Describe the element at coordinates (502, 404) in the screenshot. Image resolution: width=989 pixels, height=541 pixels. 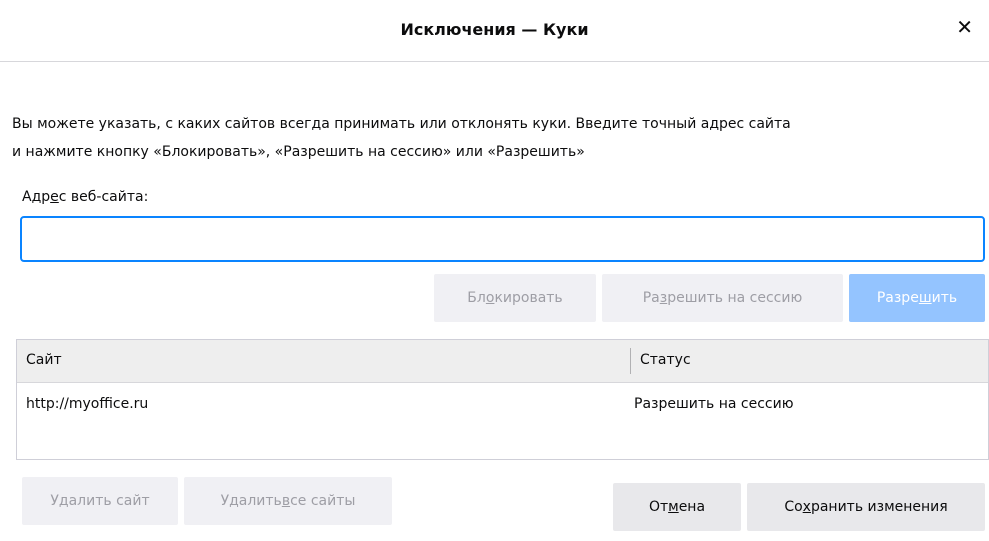
I see `table-row: http://myoffice.ru Разрешить на сессию` at that location.